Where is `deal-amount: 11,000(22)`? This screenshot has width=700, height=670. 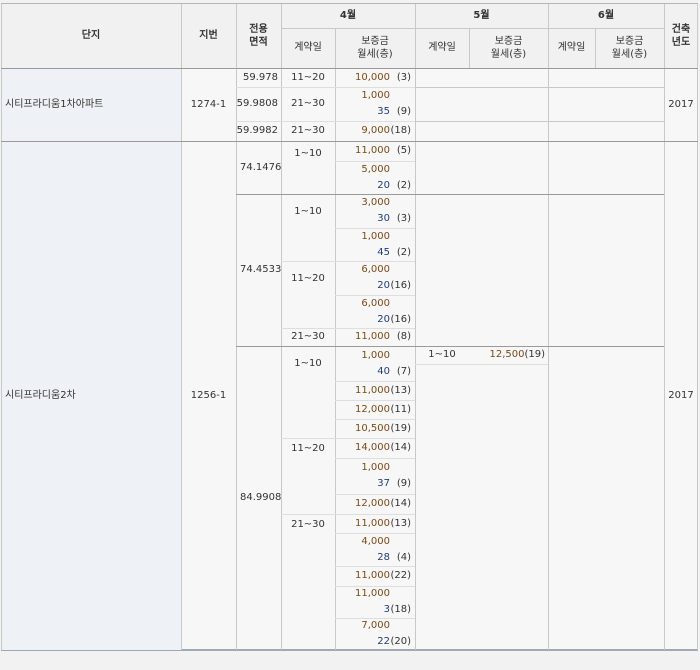 deal-amount: 11,000(22) is located at coordinates (375, 576).